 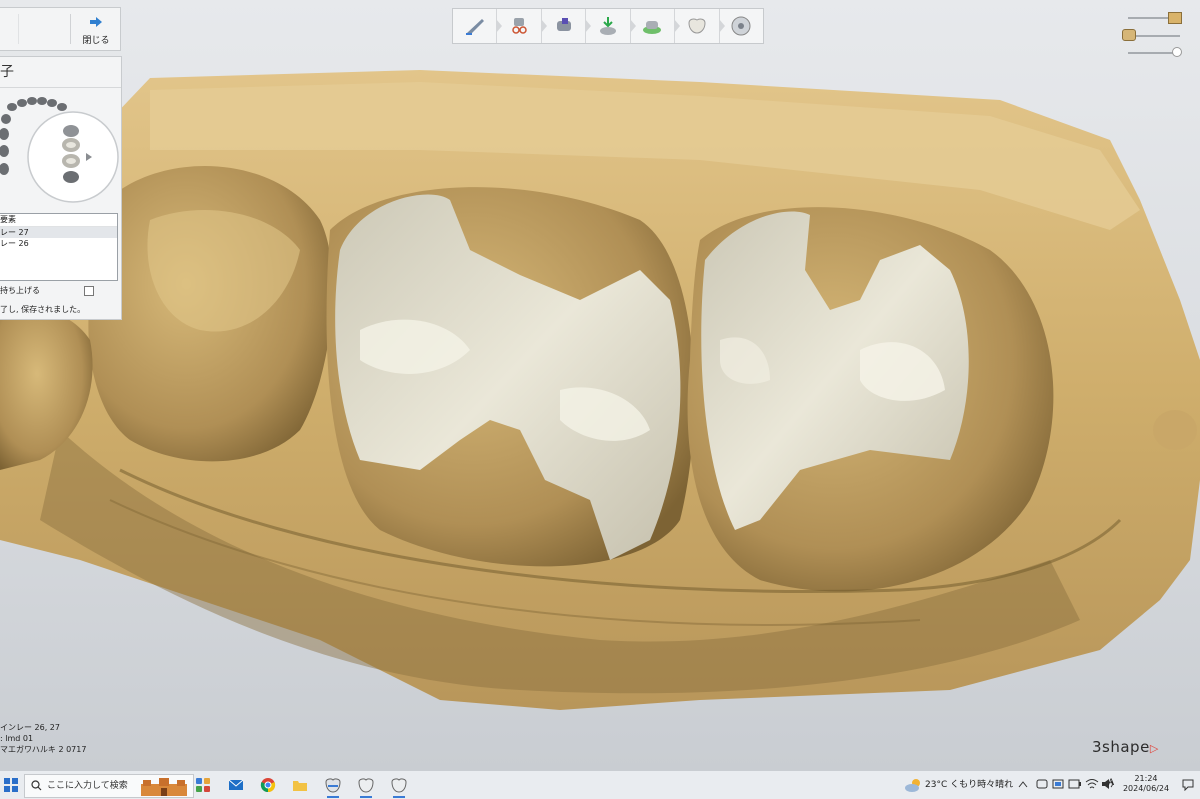 What do you see at coordinates (60, 72) in the screenshot?
I see `panel-title: 子` at bounding box center [60, 72].